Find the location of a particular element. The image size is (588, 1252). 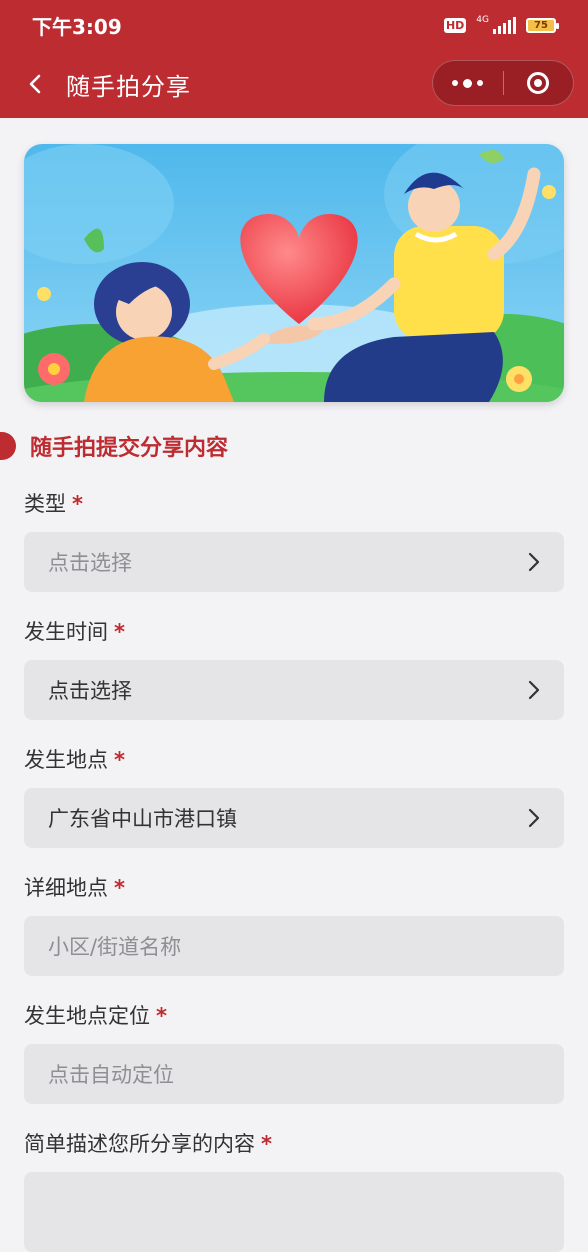

section-marker is located at coordinates (8, 446).